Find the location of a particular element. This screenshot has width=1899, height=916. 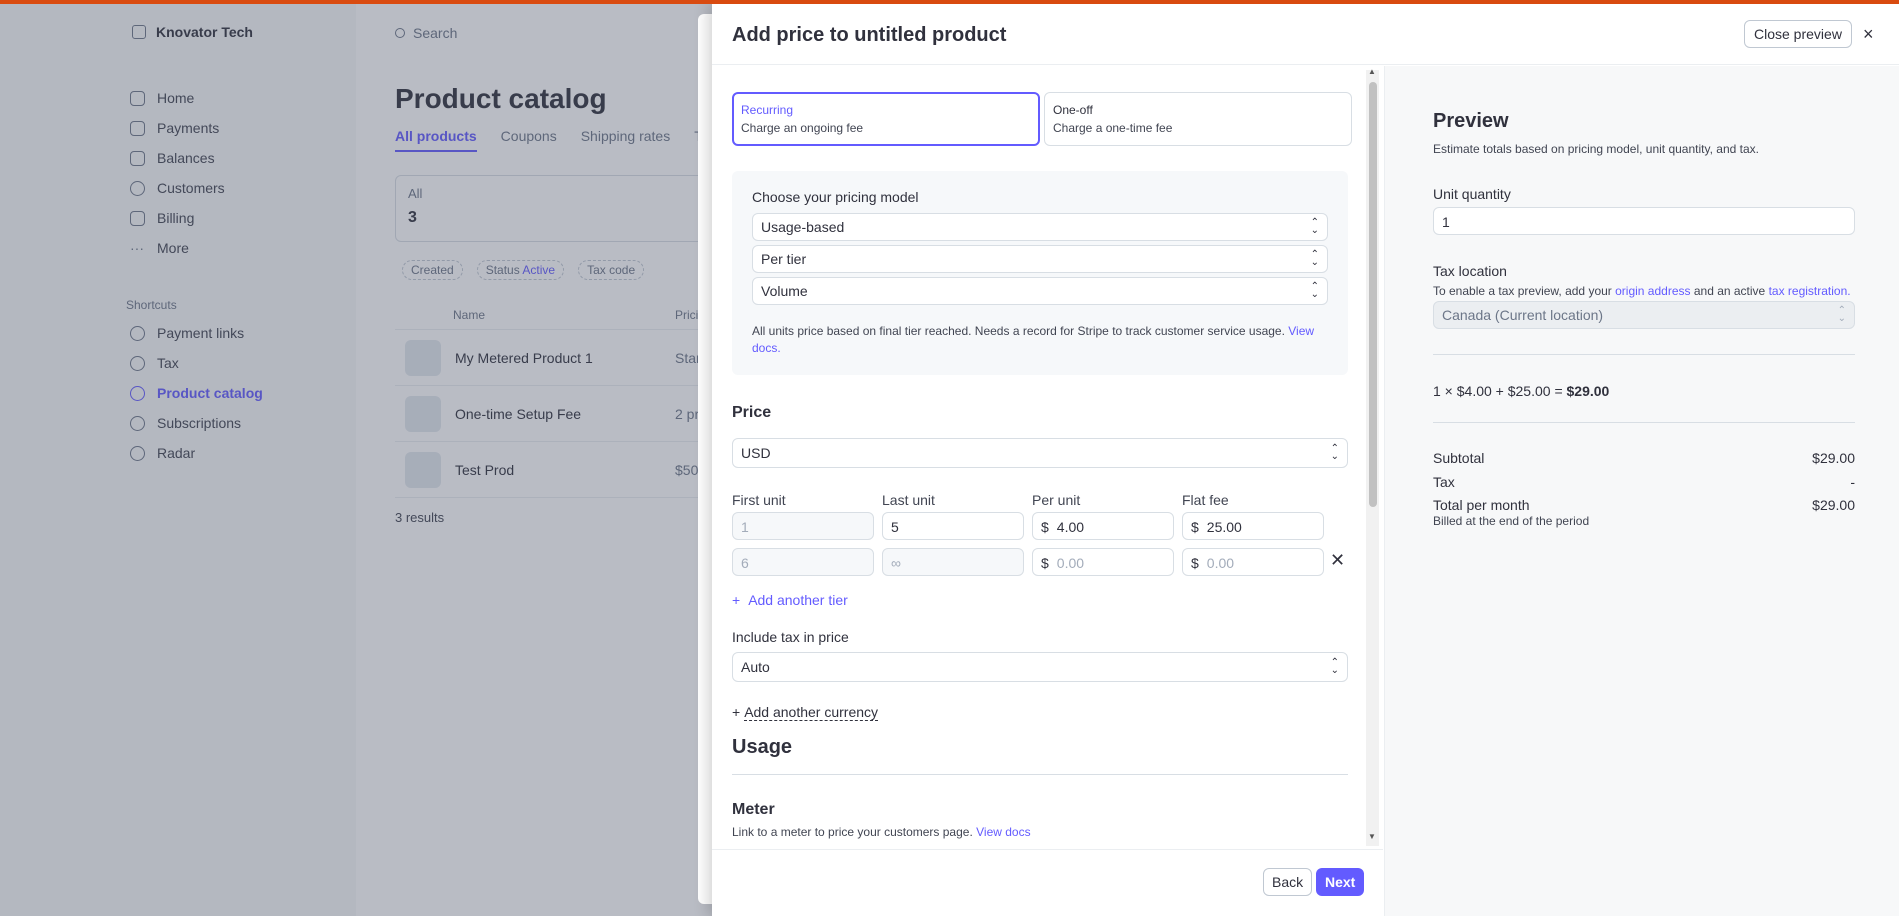

select-value: Usage-based is located at coordinates (803, 227).